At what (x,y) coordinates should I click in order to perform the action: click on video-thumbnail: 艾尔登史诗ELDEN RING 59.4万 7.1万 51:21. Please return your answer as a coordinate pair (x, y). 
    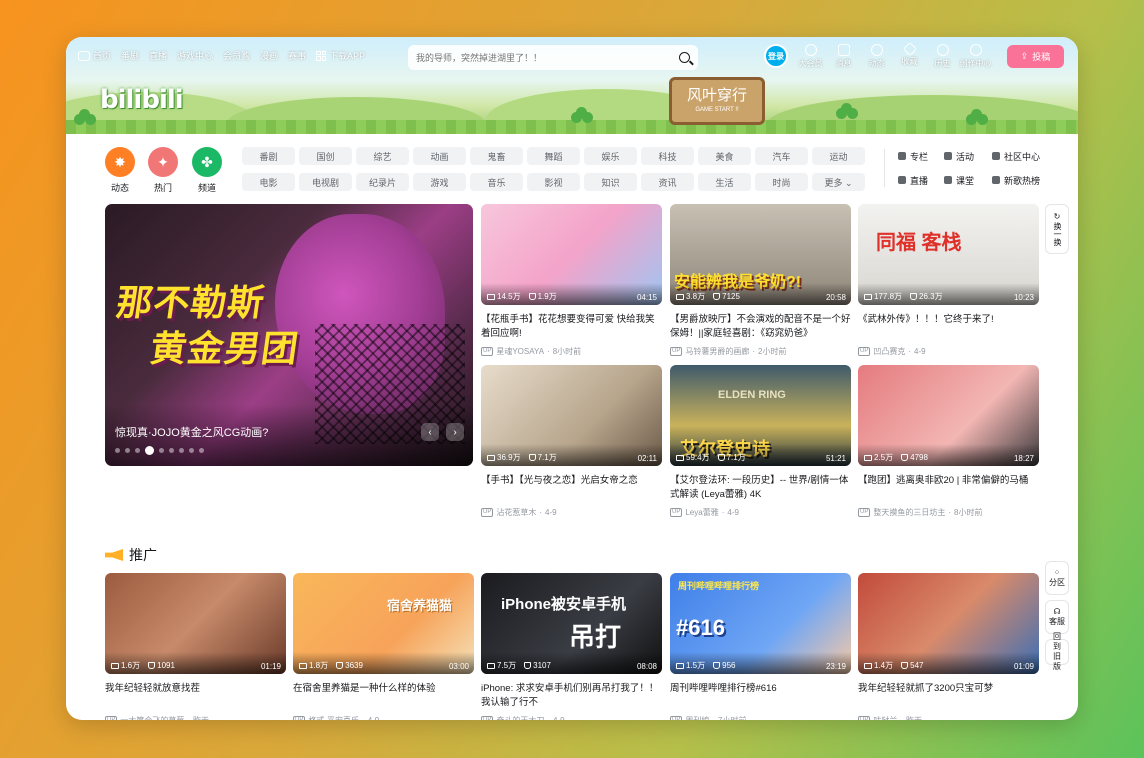
    Looking at the image, I should click on (760, 415).